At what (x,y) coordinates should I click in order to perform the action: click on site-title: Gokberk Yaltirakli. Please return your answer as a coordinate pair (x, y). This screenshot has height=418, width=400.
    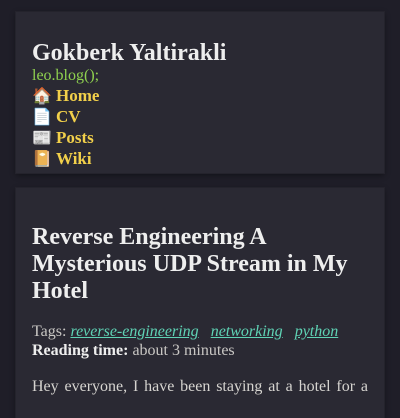
    Looking at the image, I should click on (129, 53).